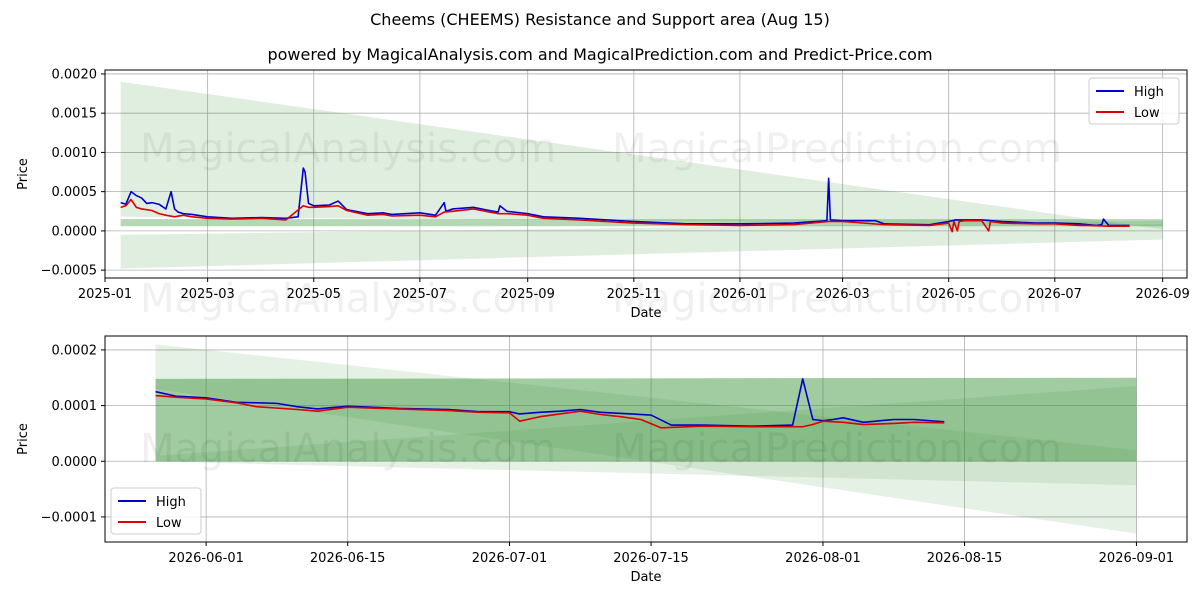 The width and height of the screenshot is (1200, 600). I want to click on x-tick-label: 2026-09, so click(1162, 294).